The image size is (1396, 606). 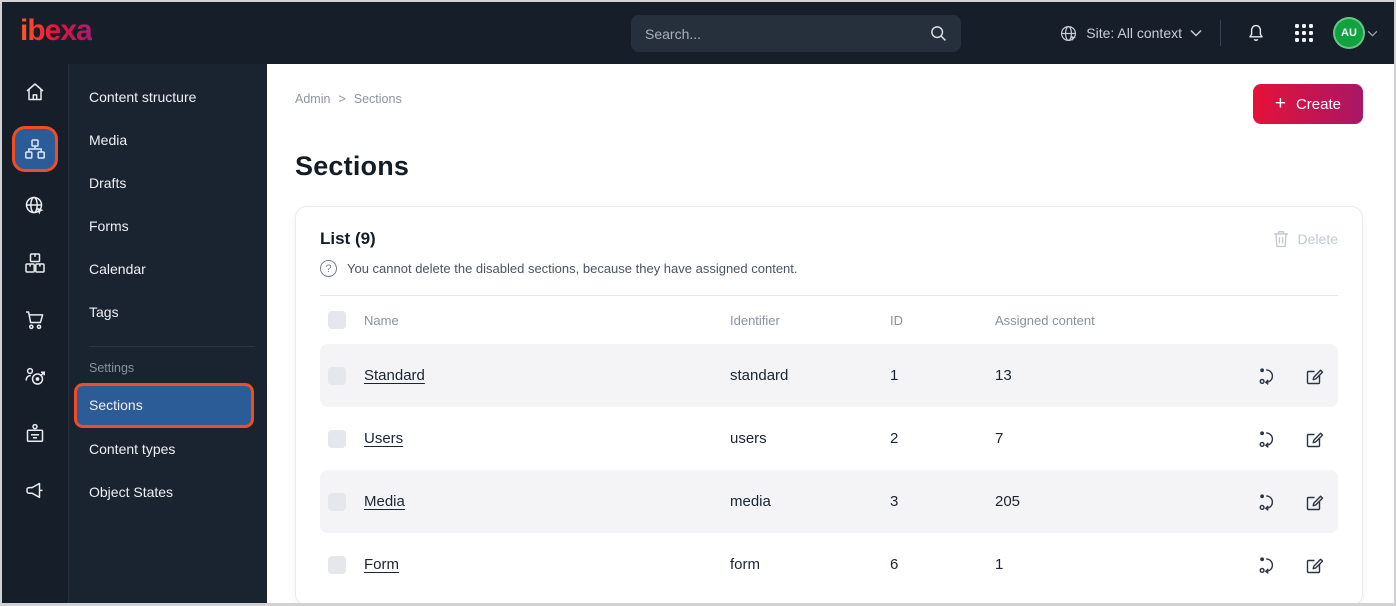 What do you see at coordinates (35, 434) in the screenshot?
I see `badge-icon` at bounding box center [35, 434].